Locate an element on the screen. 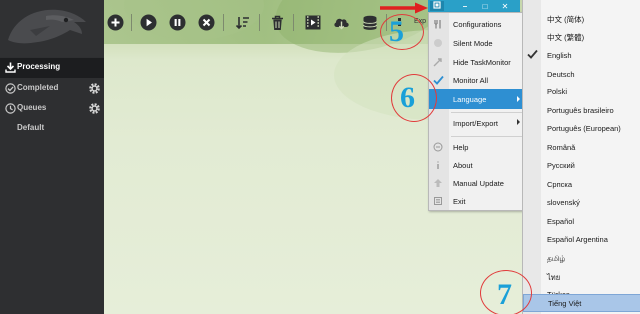 The image size is (640, 314). minimize-icon: – is located at coordinates (465, 6).